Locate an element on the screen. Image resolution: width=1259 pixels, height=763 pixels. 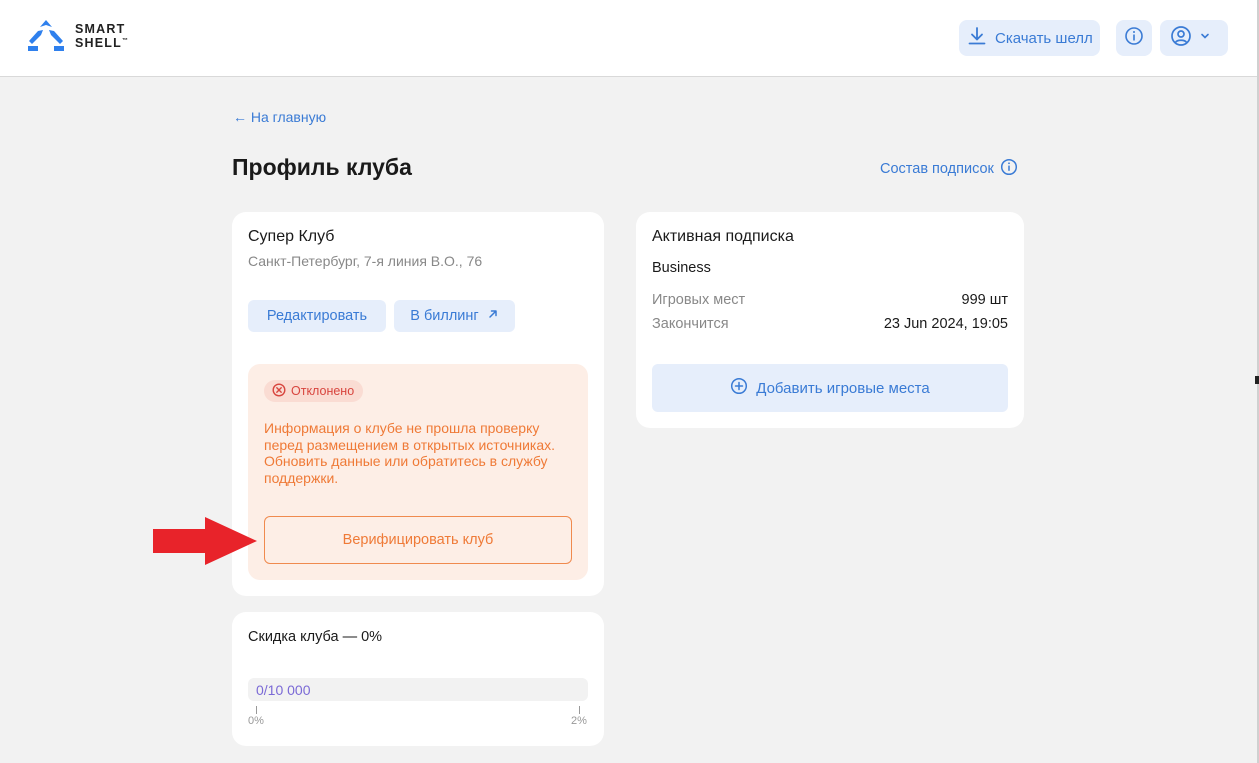
download-shell-button: Скачать шелл is located at coordinates (1029, 38).